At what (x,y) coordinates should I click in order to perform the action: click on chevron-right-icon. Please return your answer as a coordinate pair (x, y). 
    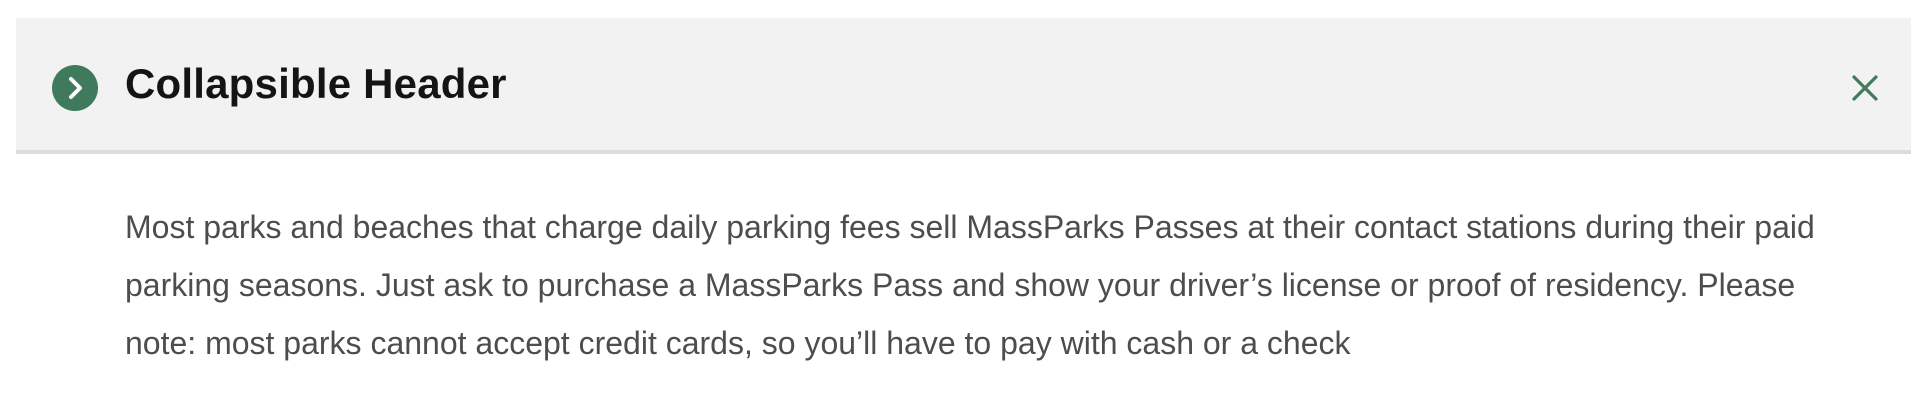
    Looking at the image, I should click on (75, 88).